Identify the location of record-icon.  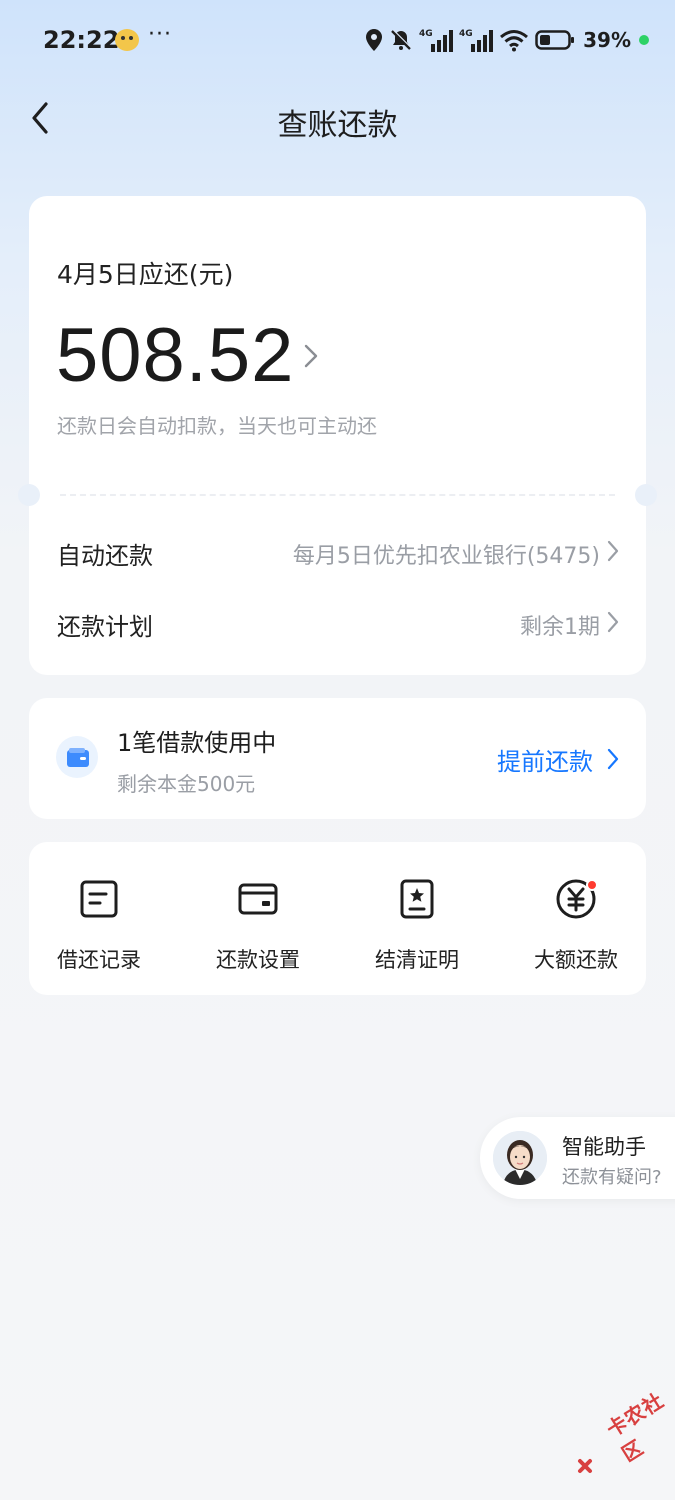
(99, 899).